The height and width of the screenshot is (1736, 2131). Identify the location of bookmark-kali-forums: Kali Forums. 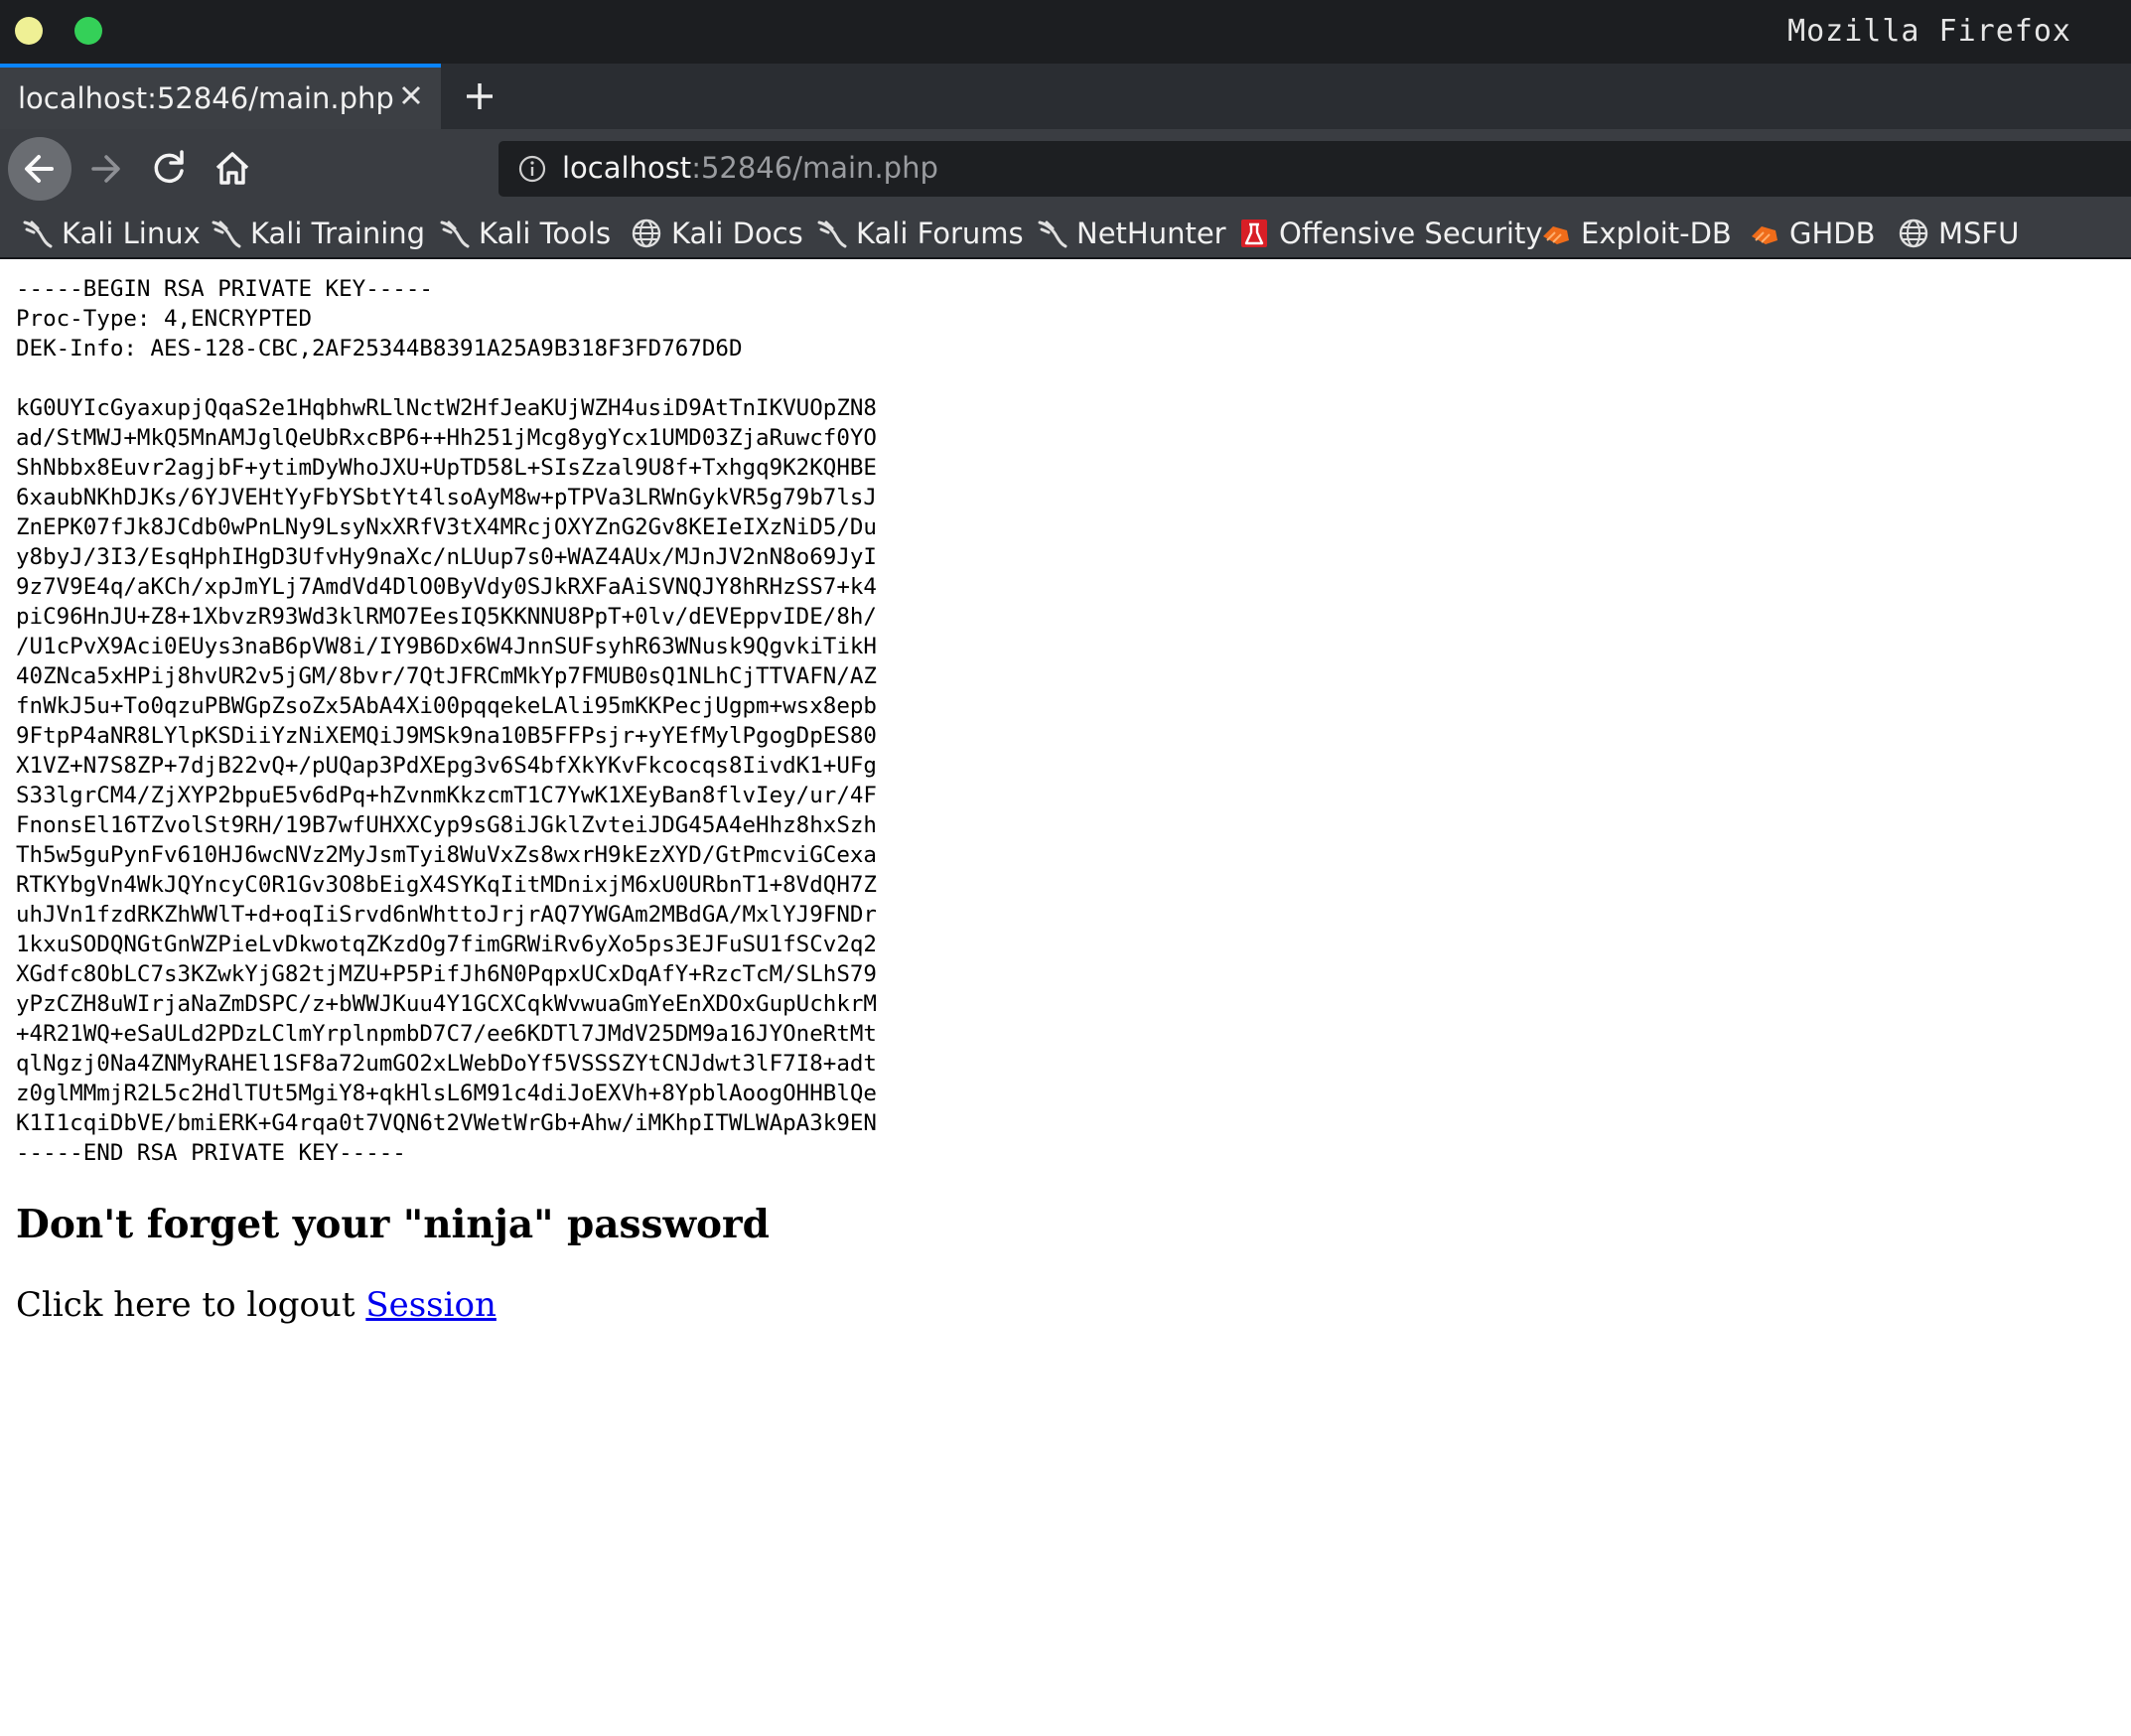
(919, 234).